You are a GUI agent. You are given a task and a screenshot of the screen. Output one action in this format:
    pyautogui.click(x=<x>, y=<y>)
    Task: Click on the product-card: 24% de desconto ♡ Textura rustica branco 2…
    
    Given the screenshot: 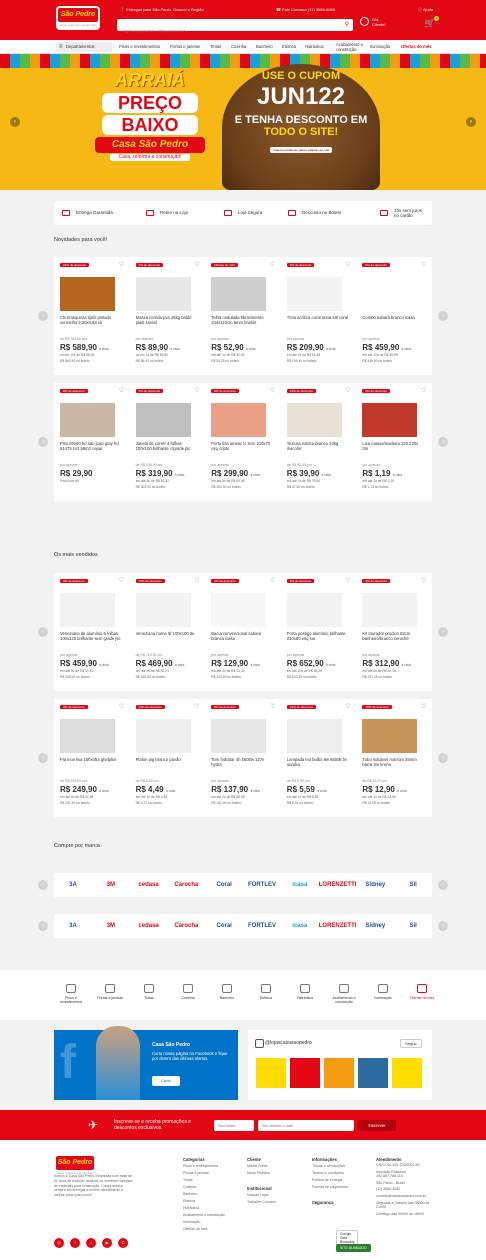 What is the action you would take?
    pyautogui.click(x=318, y=442)
    